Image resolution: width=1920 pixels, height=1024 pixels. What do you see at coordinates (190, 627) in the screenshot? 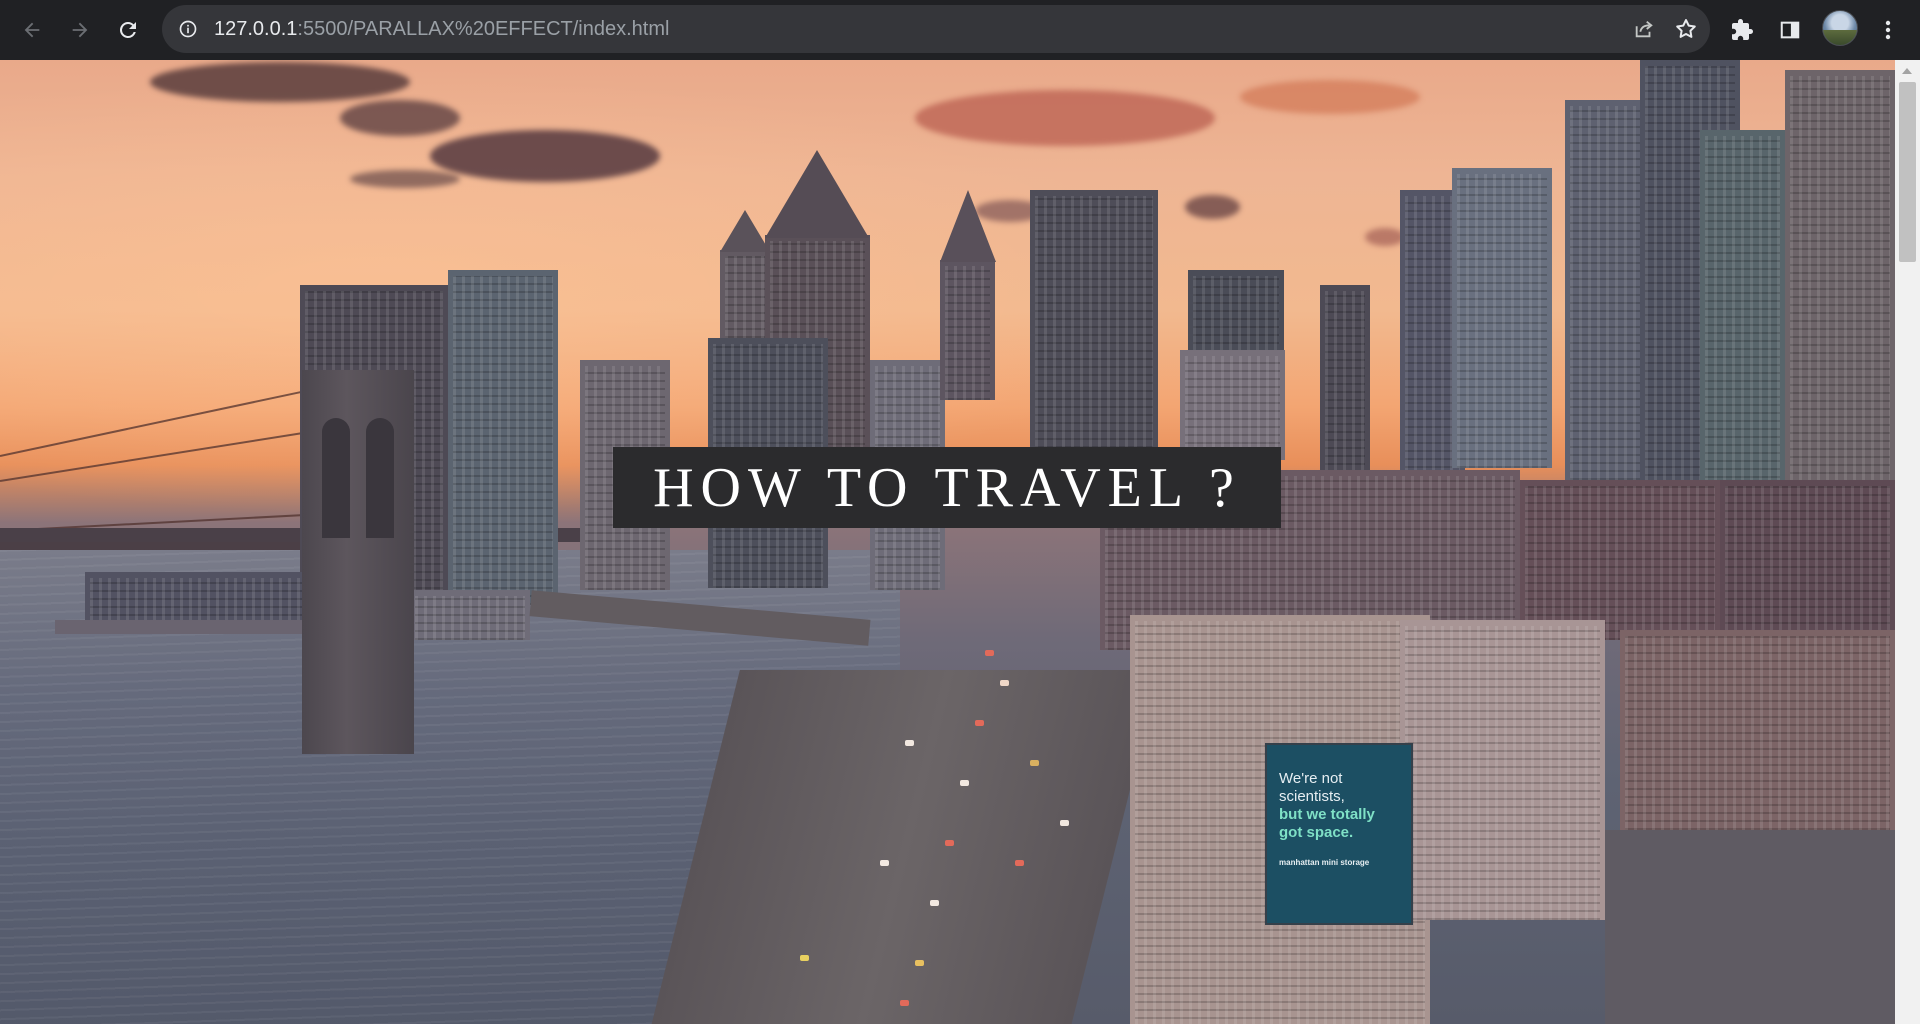
I see `pier` at bounding box center [190, 627].